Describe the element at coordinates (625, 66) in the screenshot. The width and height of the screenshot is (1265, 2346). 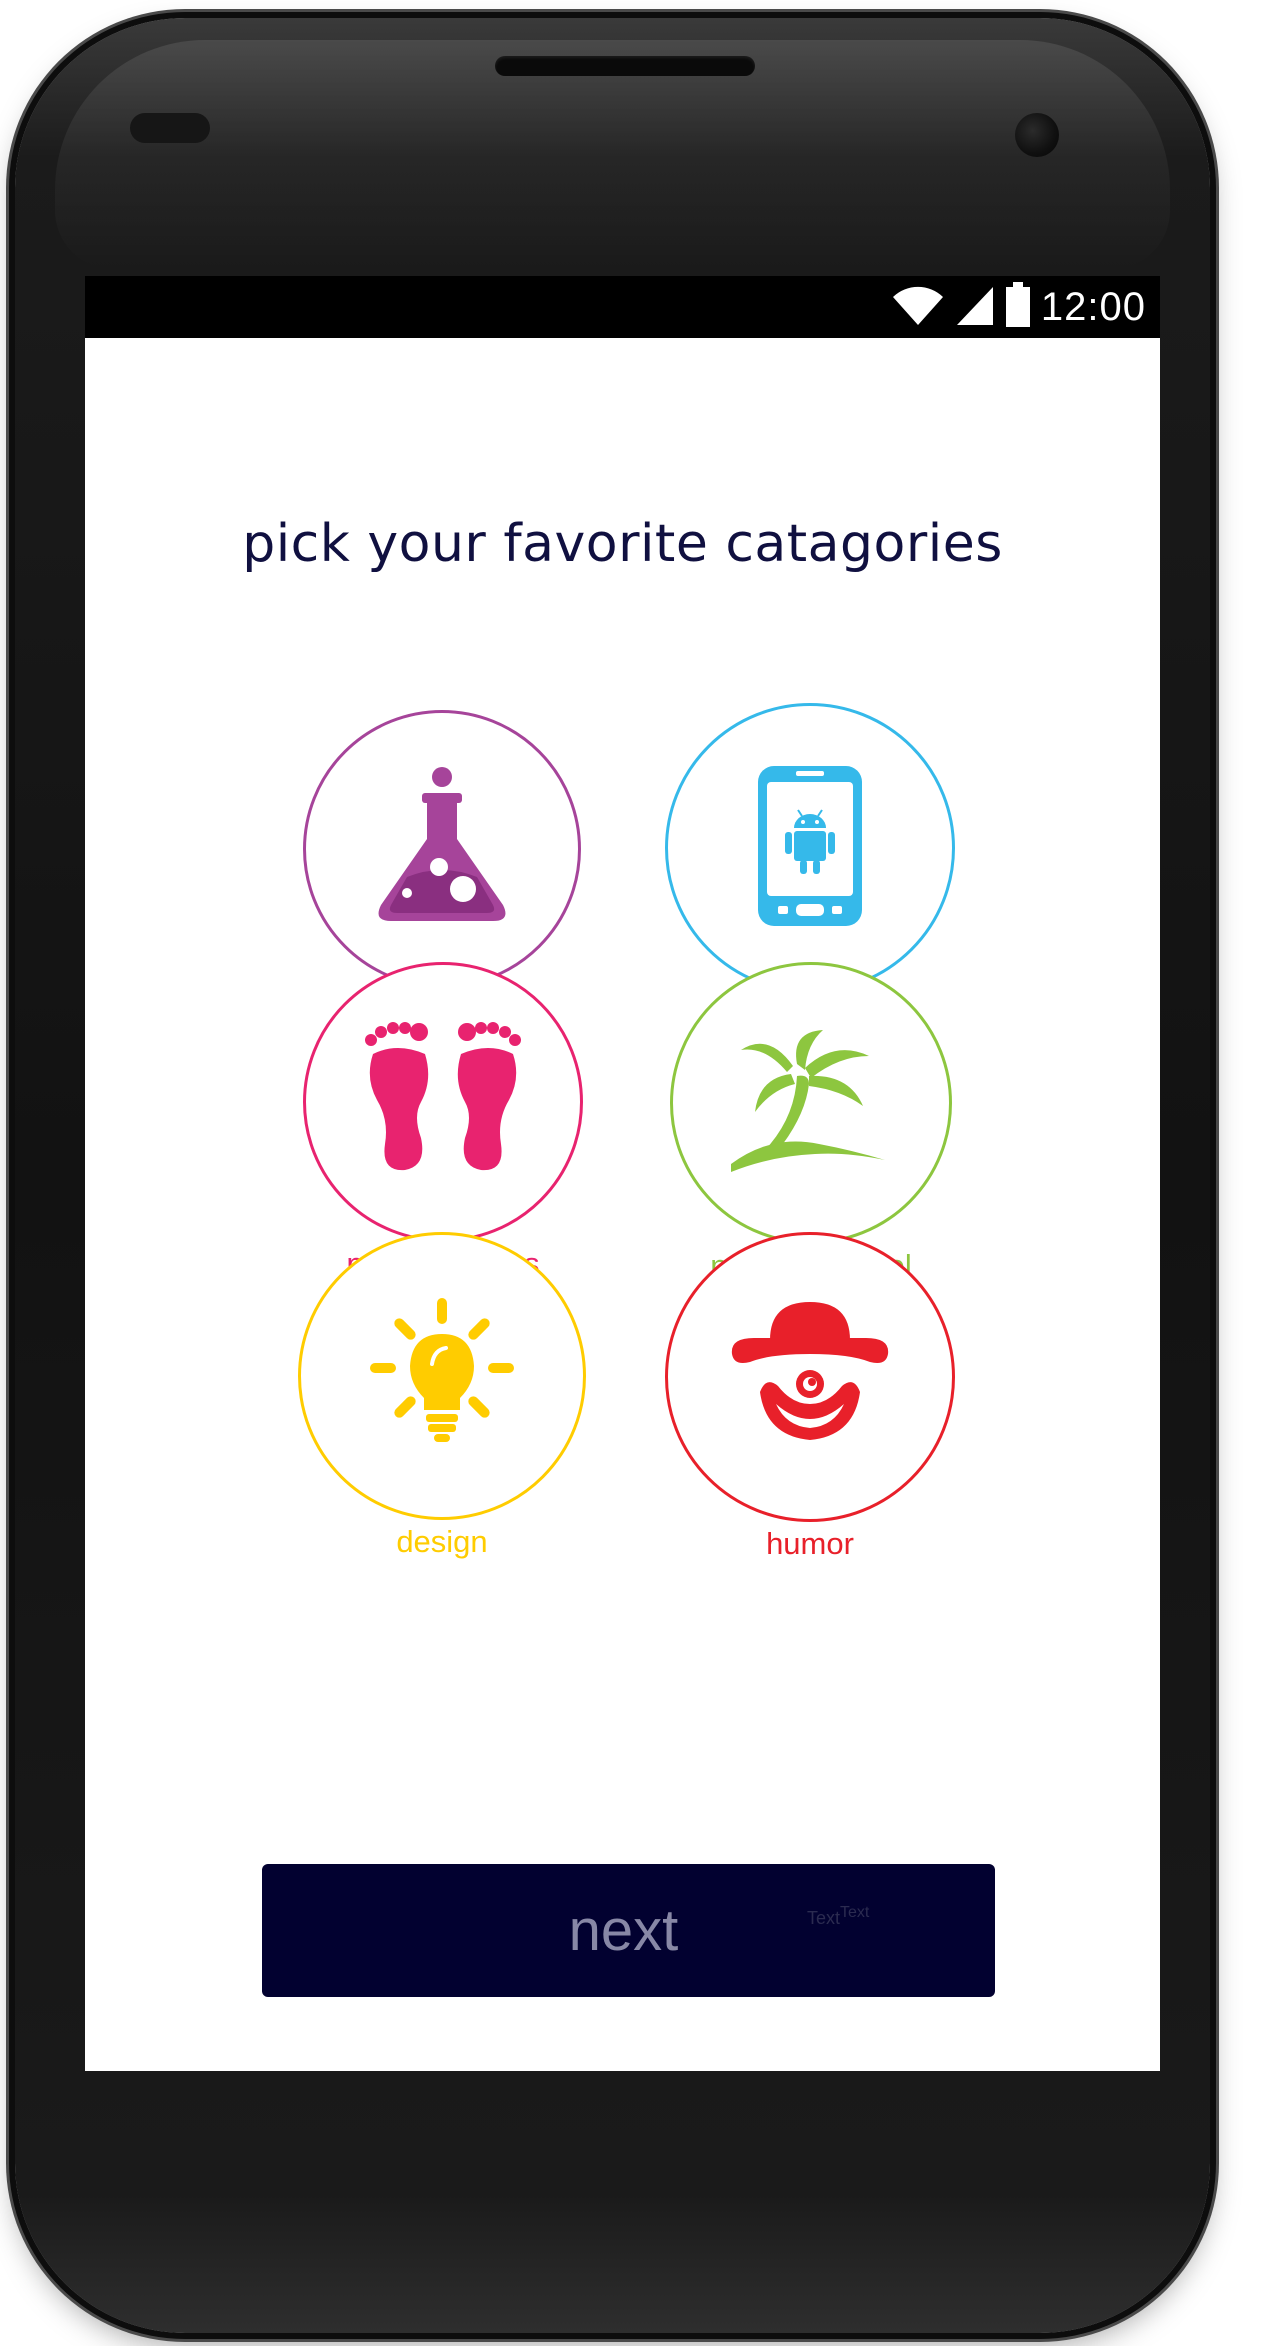
I see `earpiece-speaker` at that location.